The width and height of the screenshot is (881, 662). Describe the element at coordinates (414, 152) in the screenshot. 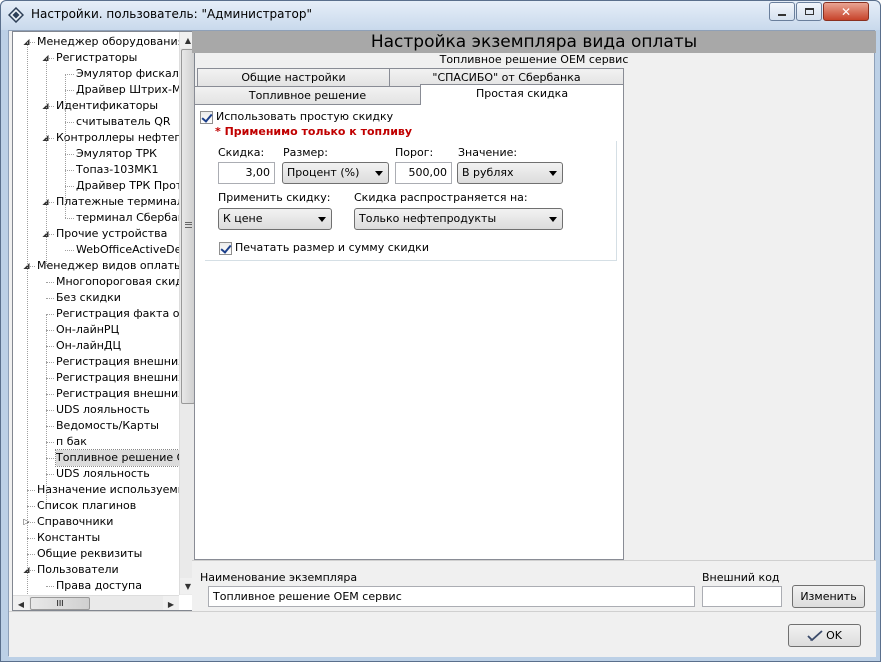

I see `threshold-label: Порог:` at that location.